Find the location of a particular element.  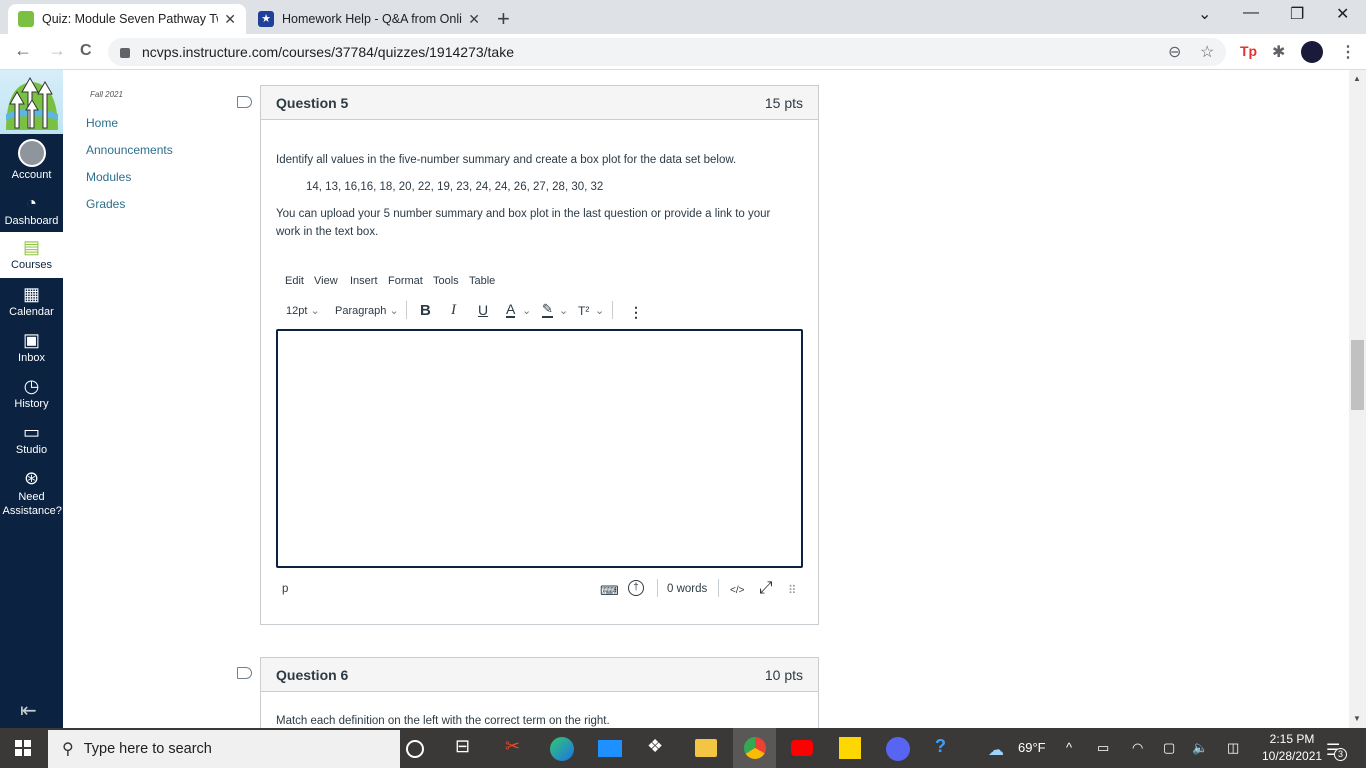

element-path: p is located at coordinates (285, 589).